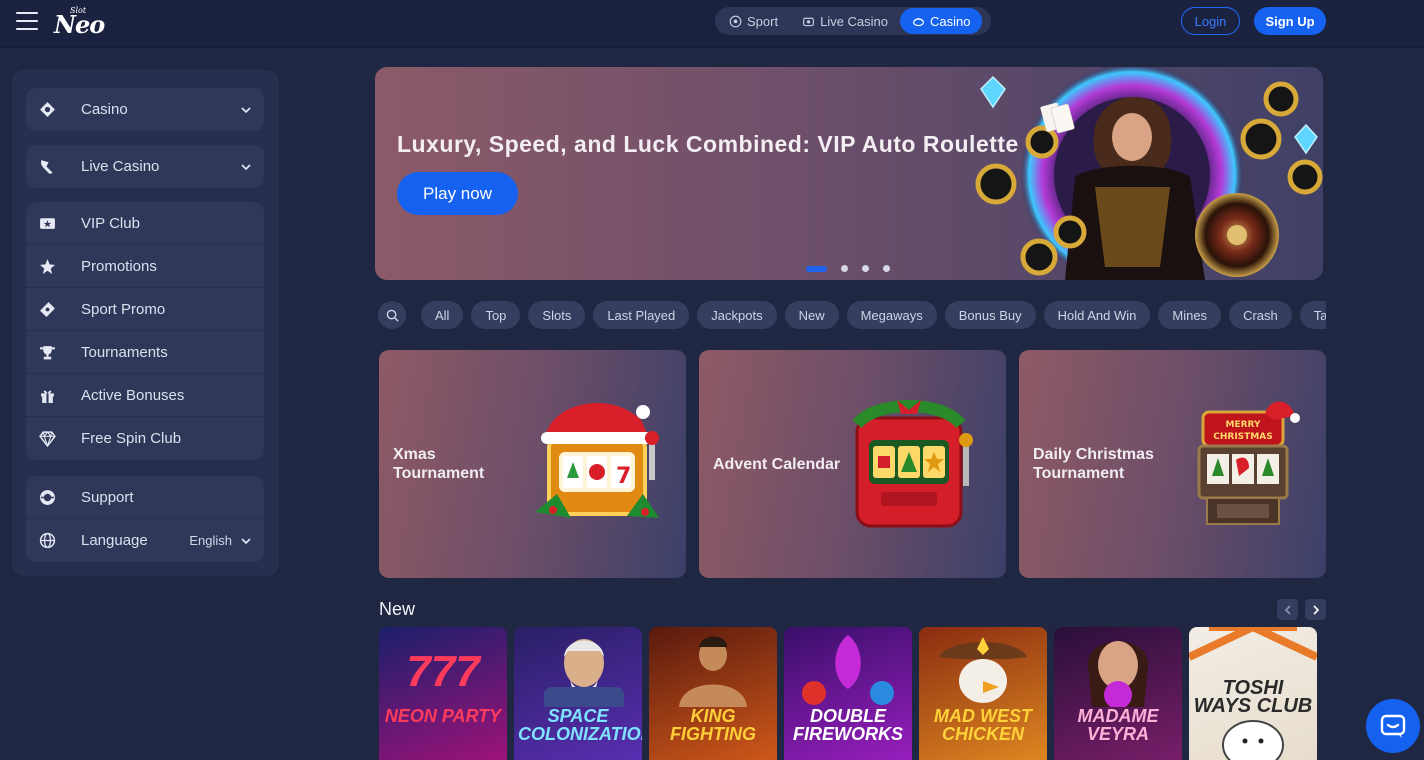 The height and width of the screenshot is (760, 1424). Describe the element at coordinates (1210, 21) in the screenshot. I see `login-button: Login` at that location.